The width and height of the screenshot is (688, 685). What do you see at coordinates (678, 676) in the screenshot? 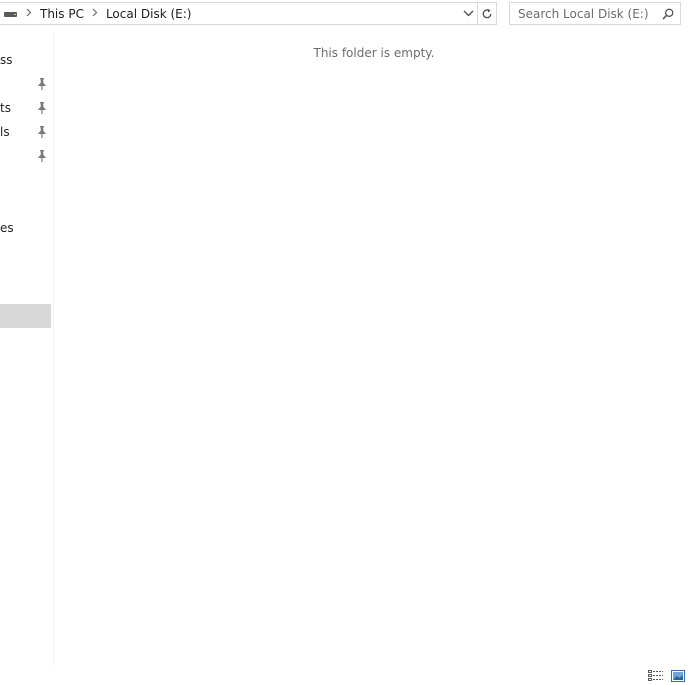
I see `large-icons-view-icon` at bounding box center [678, 676].